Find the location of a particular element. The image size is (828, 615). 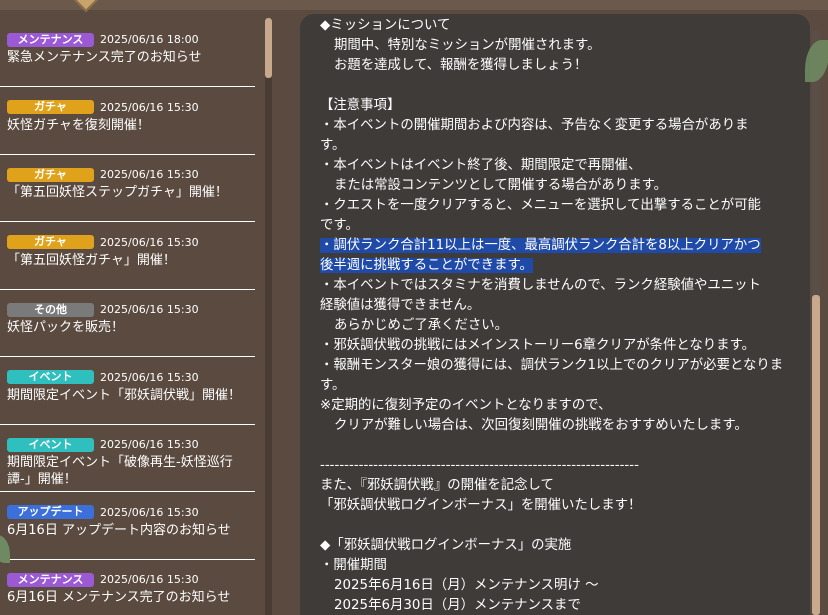

detail-text-line: ・クエストを一度クリアすると、メニューを選択して出撃することが可能 is located at coordinates (540, 206).